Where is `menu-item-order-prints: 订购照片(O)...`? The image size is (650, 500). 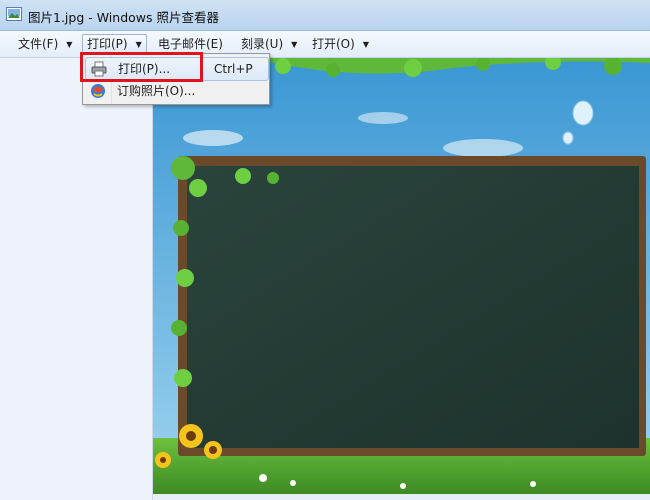
menu-item-order-prints: 订购照片(O)... is located at coordinates (176, 91).